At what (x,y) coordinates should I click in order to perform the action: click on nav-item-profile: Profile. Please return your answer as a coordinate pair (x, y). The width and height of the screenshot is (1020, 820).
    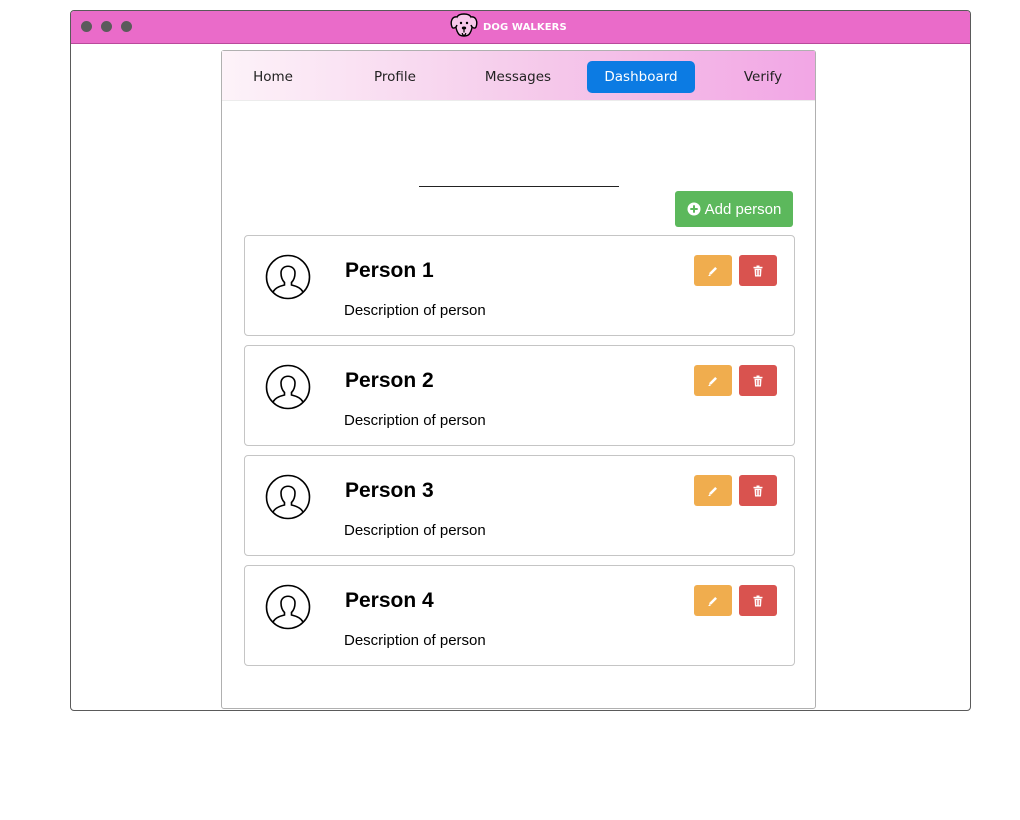
    Looking at the image, I should click on (395, 77).